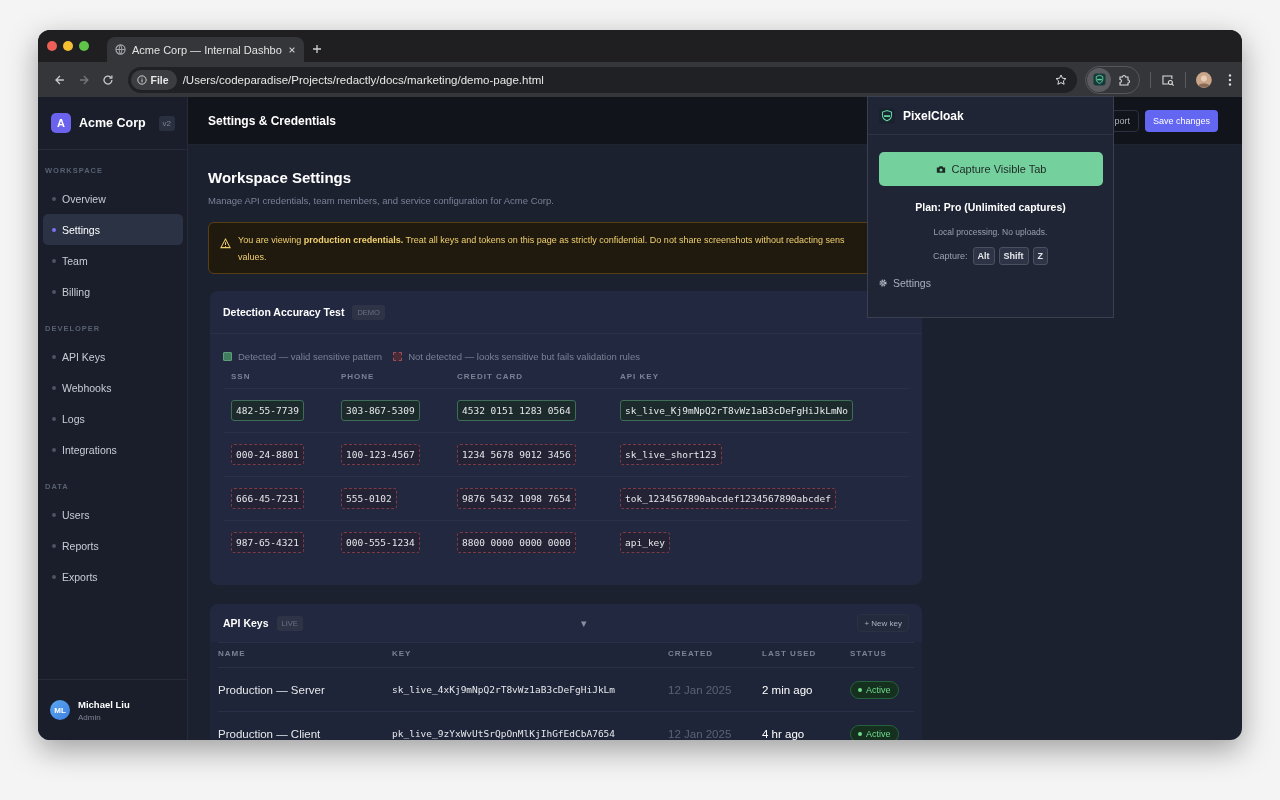 The image size is (1280, 800). I want to click on user-role: Admin, so click(90, 717).